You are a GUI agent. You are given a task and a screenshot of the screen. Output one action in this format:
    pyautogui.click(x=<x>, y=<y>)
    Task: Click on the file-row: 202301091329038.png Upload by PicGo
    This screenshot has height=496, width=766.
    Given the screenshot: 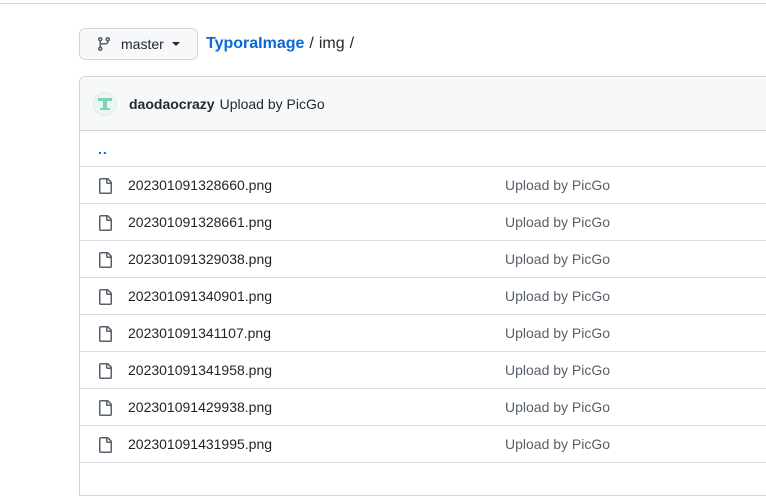 What is the action you would take?
    pyautogui.click(x=423, y=259)
    